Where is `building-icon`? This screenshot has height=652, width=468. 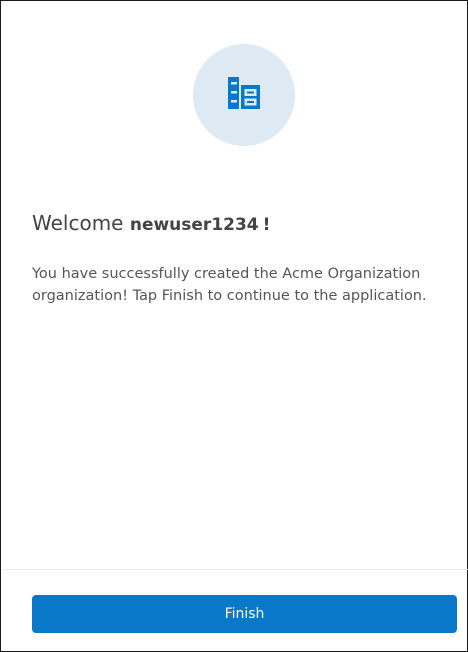
building-icon is located at coordinates (244, 95).